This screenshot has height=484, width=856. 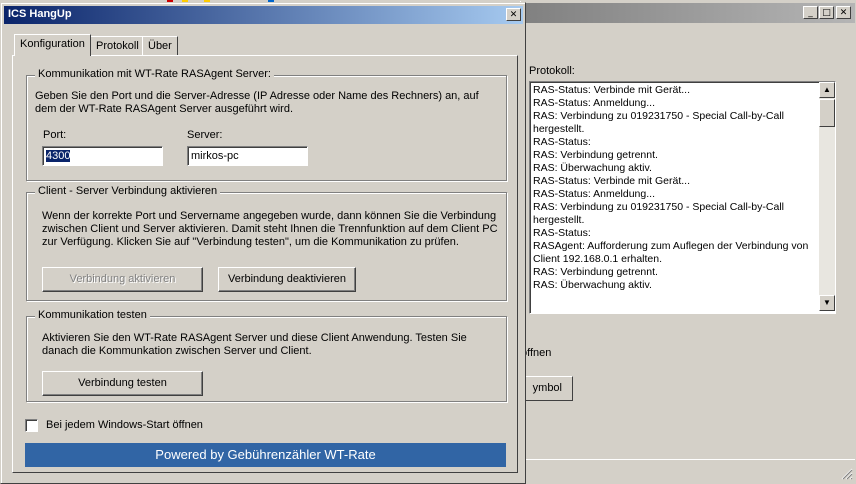 What do you see at coordinates (122, 279) in the screenshot?
I see `activate-connection-button: Verbindung aktivieren` at bounding box center [122, 279].